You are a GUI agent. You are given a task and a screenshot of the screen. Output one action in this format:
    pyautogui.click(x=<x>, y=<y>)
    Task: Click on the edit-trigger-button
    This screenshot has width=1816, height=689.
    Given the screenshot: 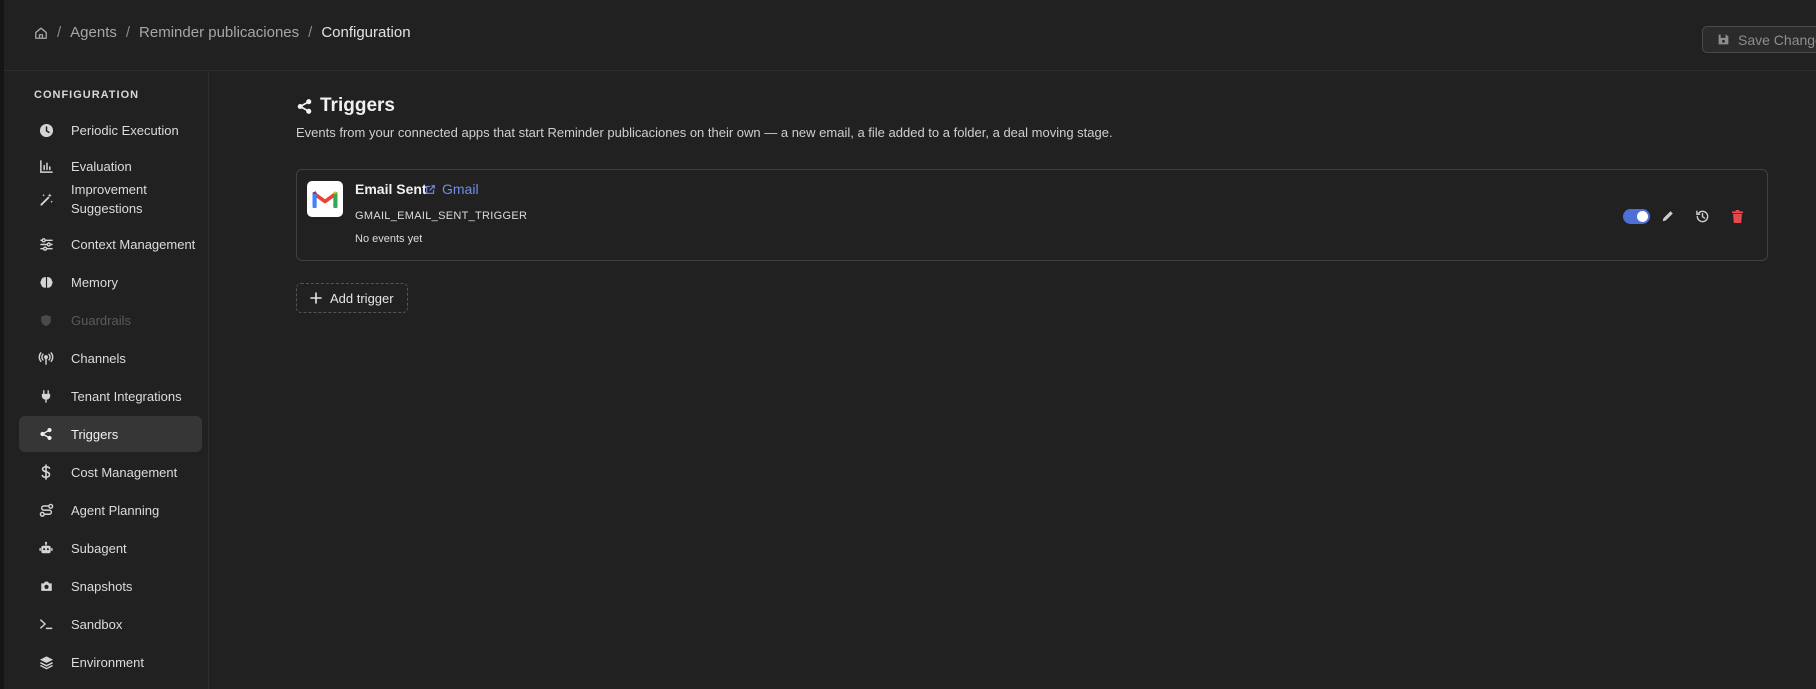 What is the action you would take?
    pyautogui.click(x=1668, y=216)
    